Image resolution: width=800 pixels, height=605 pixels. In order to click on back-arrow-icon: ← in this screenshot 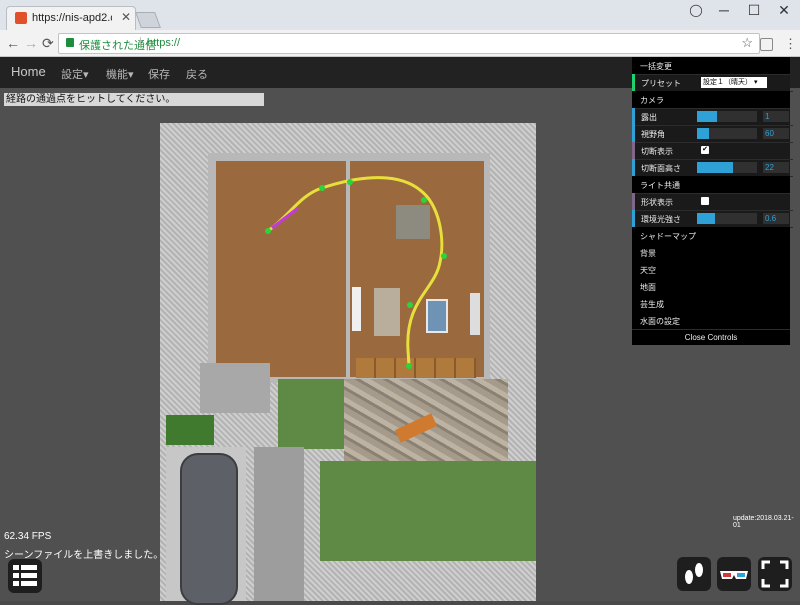, I will do `click(13, 43)`.